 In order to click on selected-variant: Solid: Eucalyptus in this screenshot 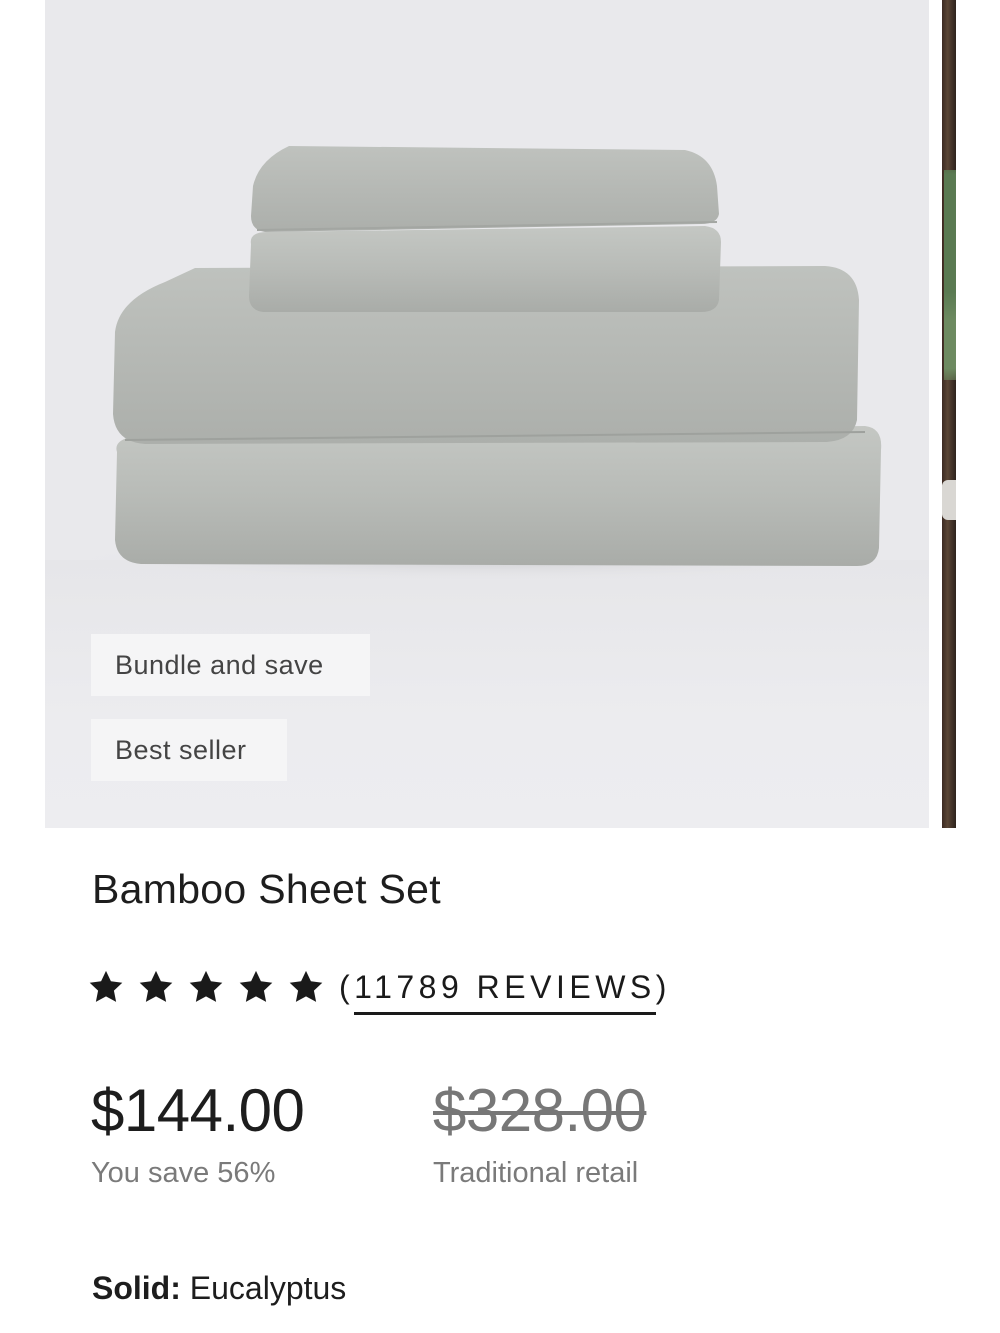, I will do `click(219, 1288)`.